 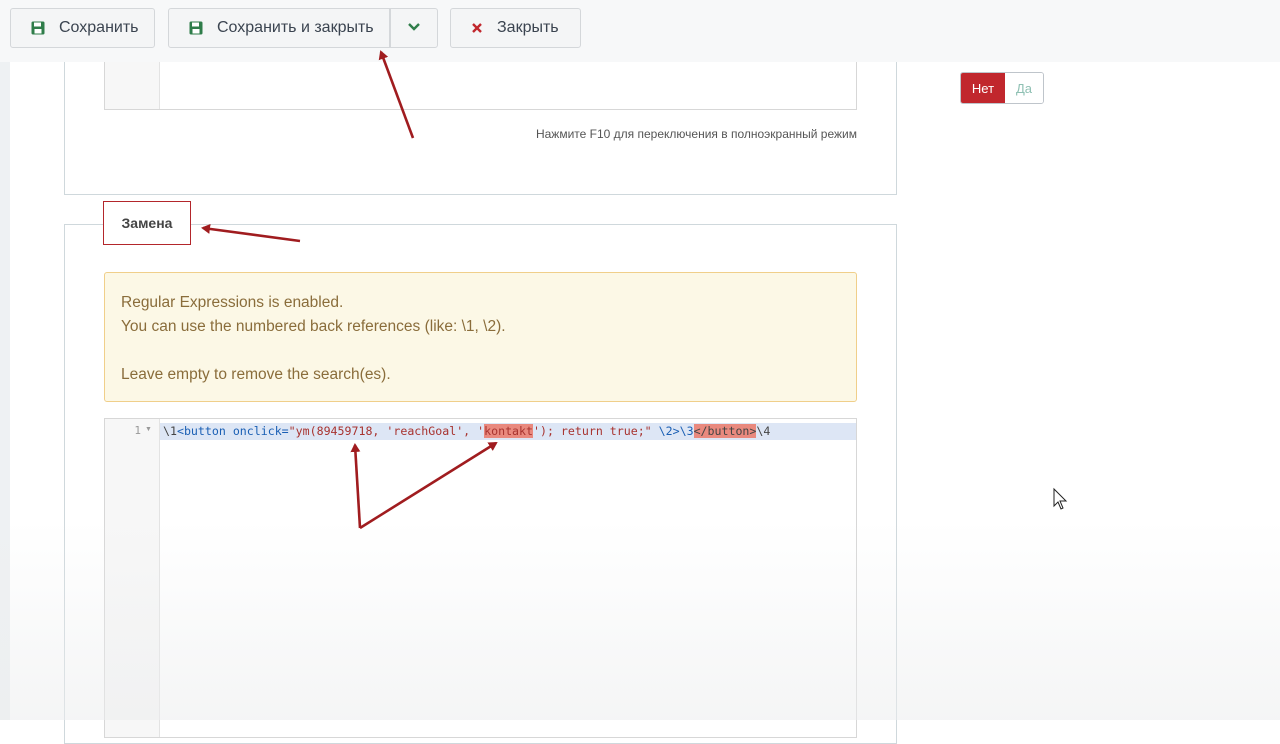 I want to click on toggle-option-no: Нет, so click(x=983, y=88).